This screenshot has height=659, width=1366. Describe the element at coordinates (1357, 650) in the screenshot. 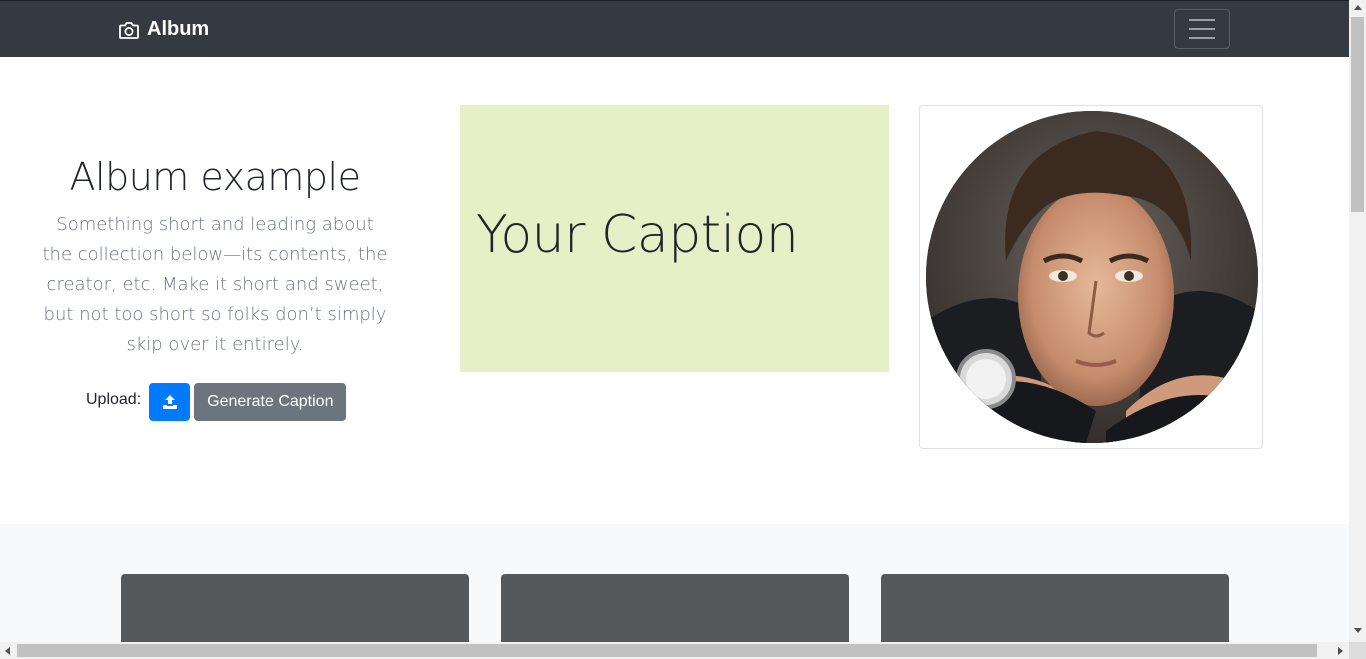

I see `scrollbar-corner` at that location.